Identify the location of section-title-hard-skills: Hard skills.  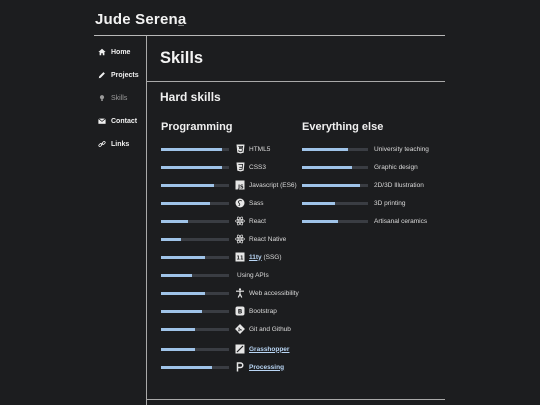
(190, 97).